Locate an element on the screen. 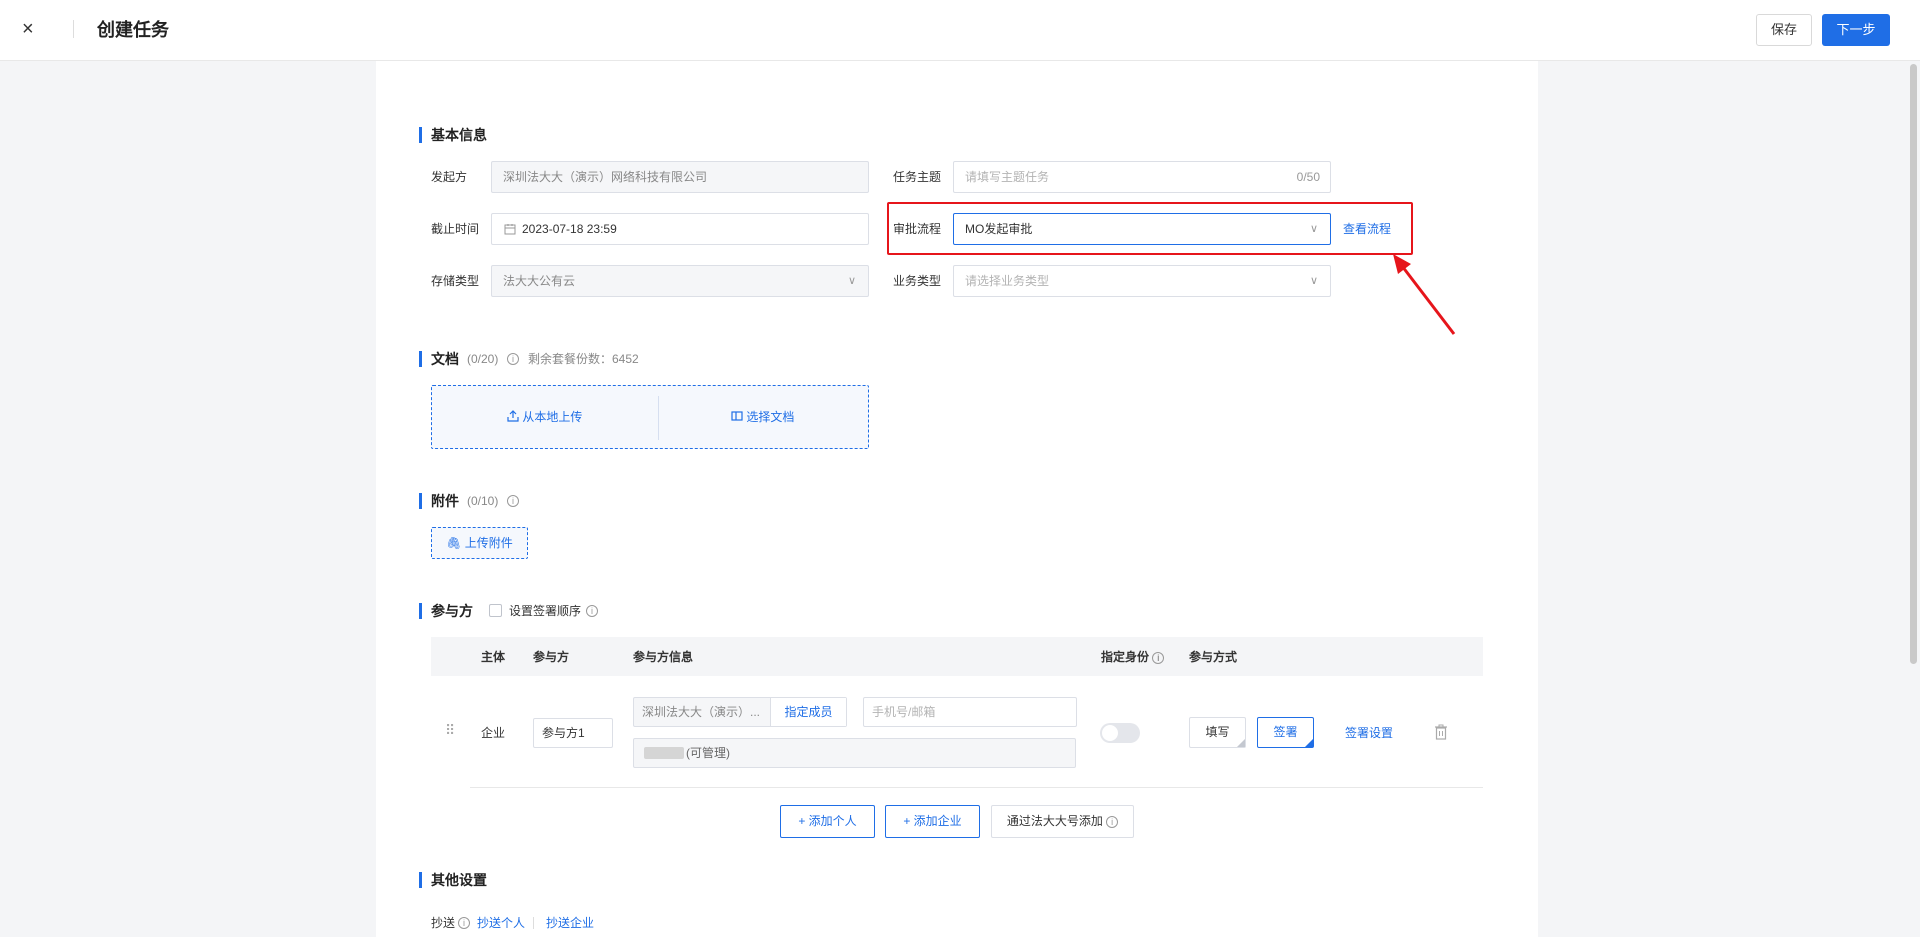 The width and height of the screenshot is (1920, 937). sign-order-checkbox is located at coordinates (495, 610).